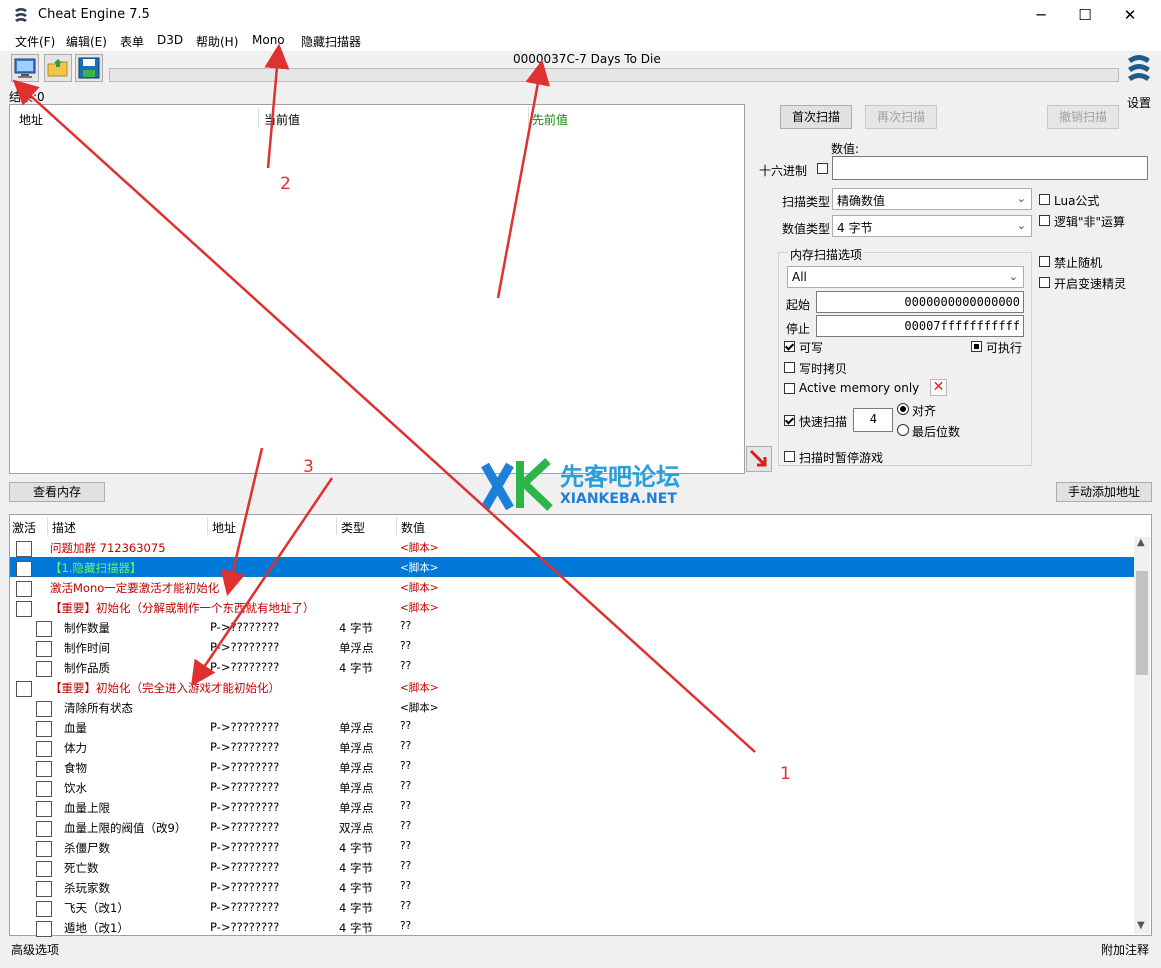  I want to click on menu-hide-scanner: 隐藏扫描器, so click(331, 41).